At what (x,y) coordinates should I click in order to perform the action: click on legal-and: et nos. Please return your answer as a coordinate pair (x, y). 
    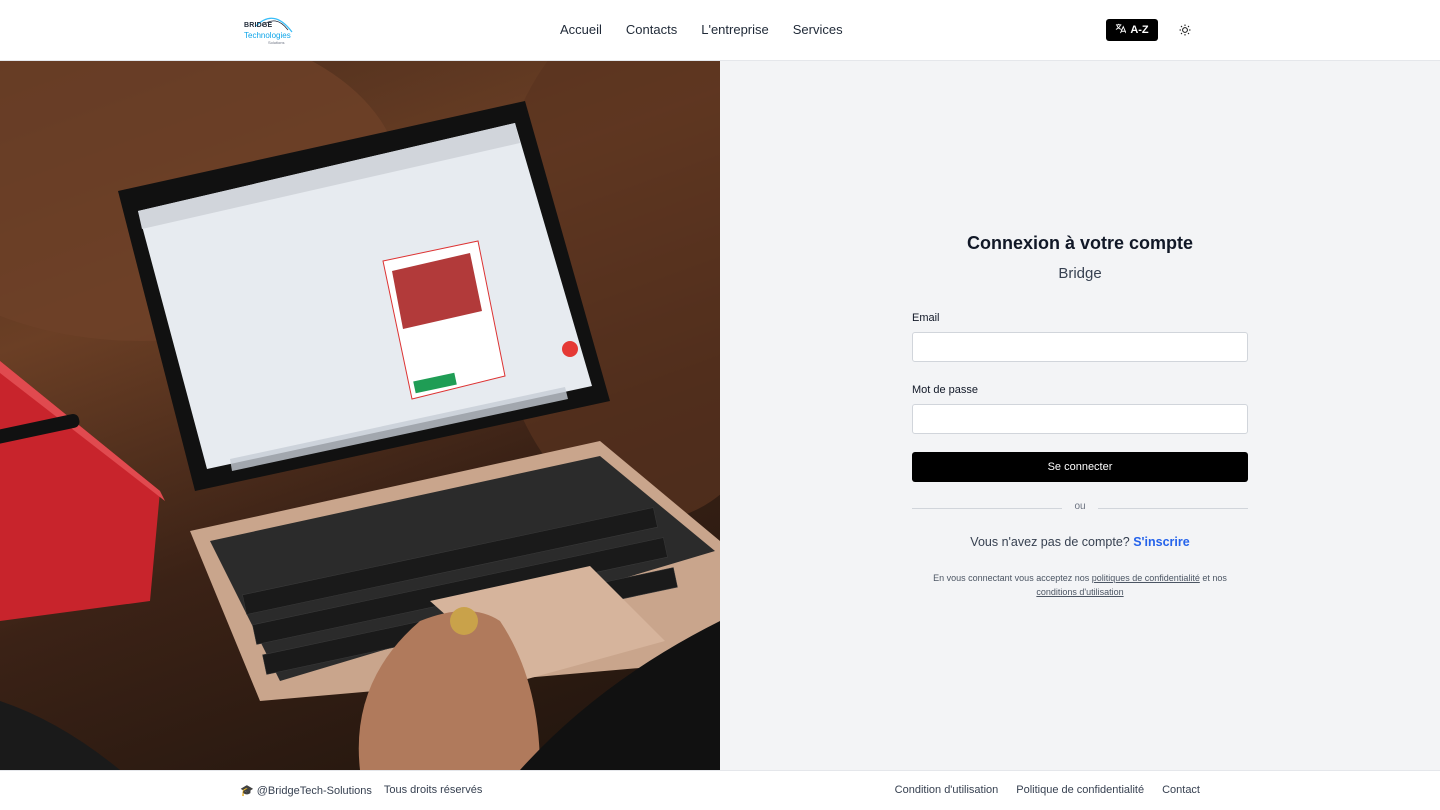
    Looking at the image, I should click on (1214, 578).